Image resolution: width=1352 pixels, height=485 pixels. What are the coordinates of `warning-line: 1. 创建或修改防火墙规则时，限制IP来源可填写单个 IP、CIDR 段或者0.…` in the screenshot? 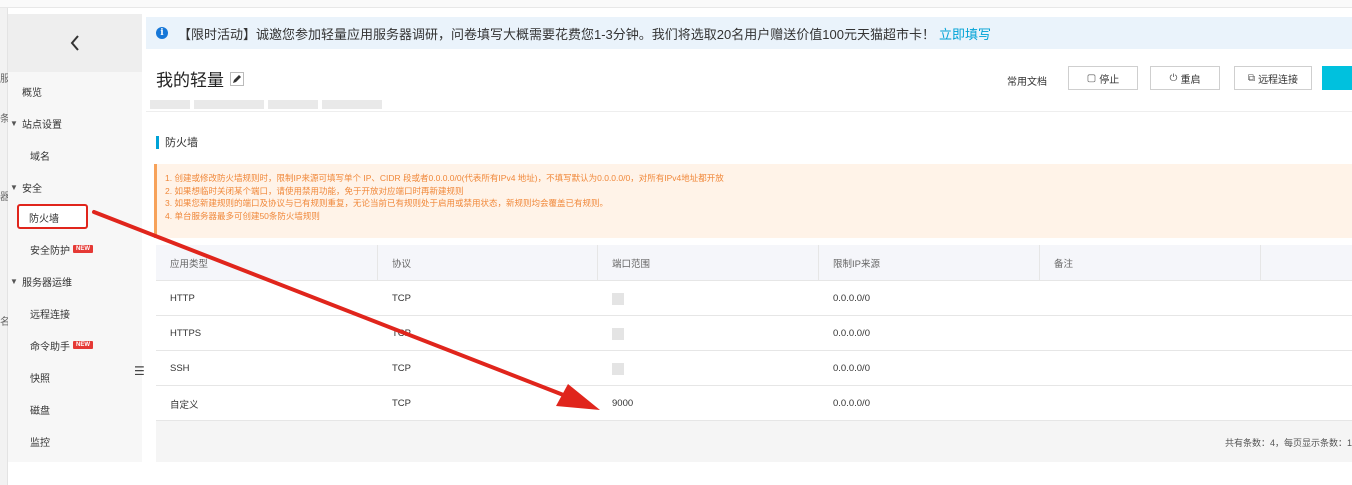 It's located at (444, 178).